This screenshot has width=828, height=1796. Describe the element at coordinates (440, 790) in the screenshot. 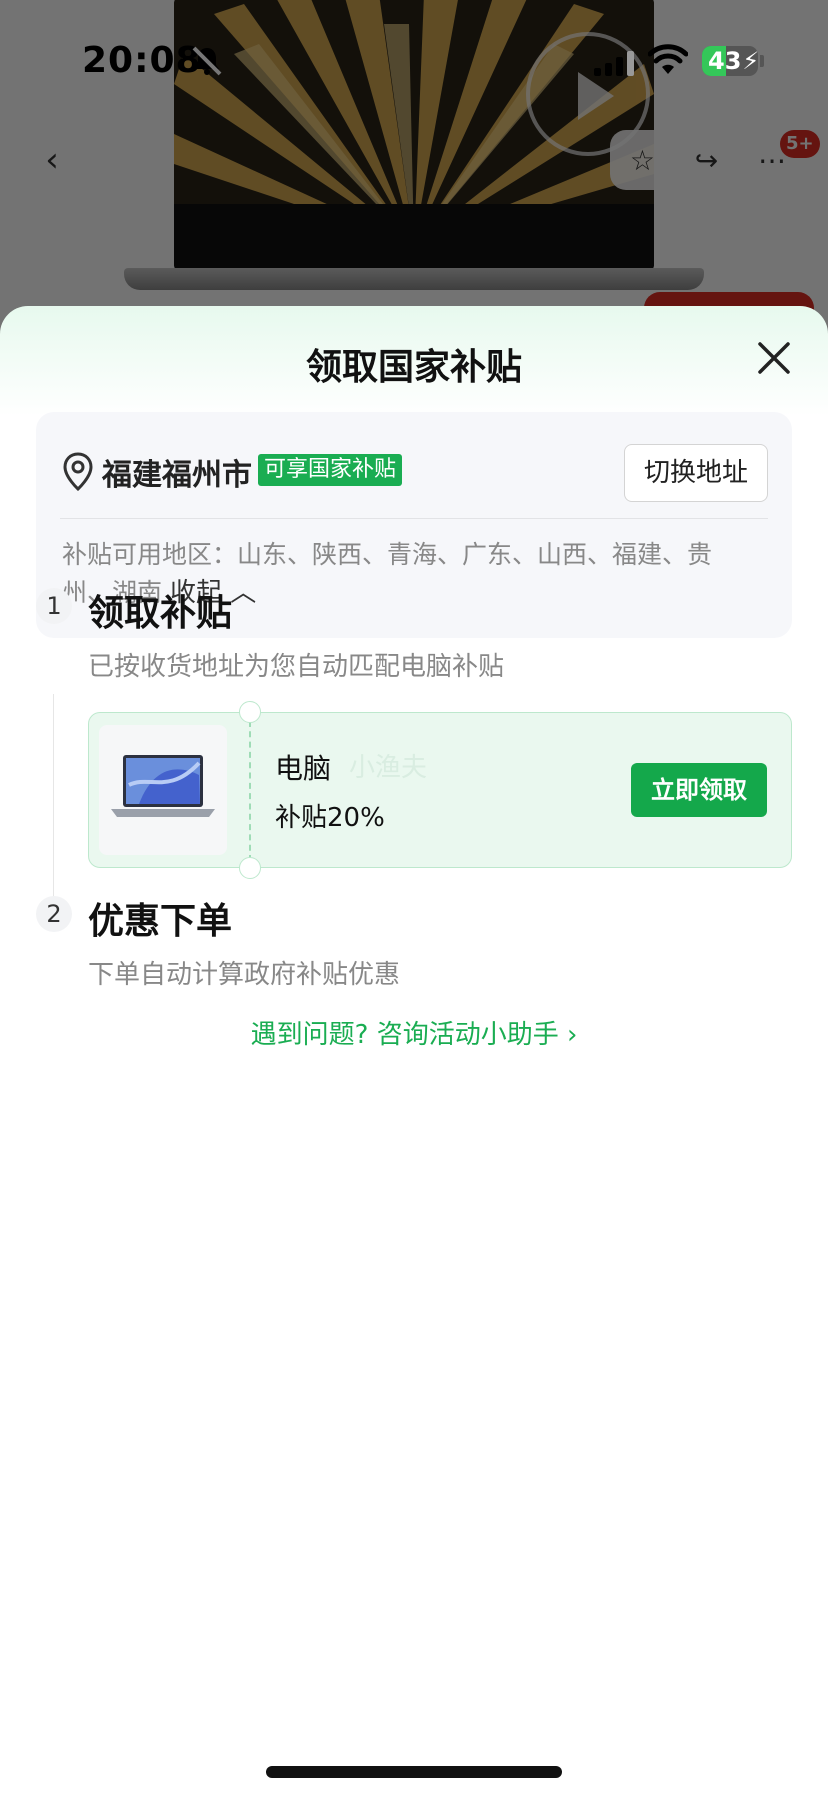

I see `subsidy-coupon: 电脑 小渔夫 补贴20% 立即领取` at that location.